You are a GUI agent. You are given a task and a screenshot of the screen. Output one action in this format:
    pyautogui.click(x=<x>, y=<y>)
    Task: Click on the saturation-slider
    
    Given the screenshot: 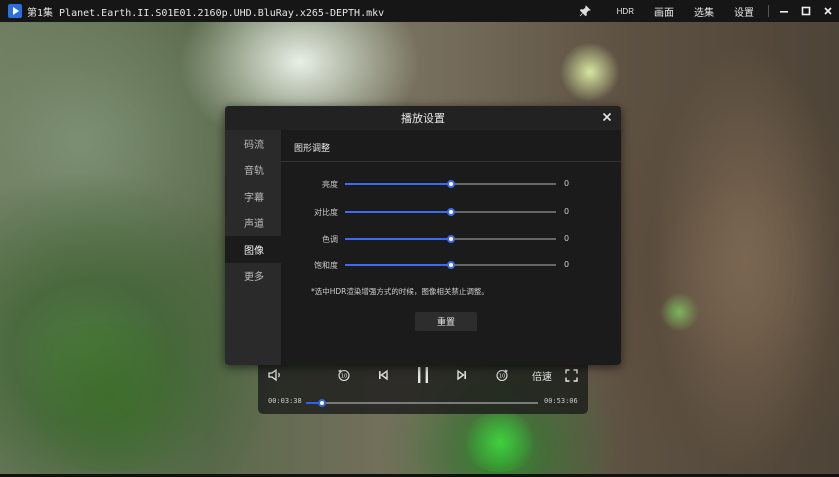 What is the action you would take?
    pyautogui.click(x=450, y=265)
    